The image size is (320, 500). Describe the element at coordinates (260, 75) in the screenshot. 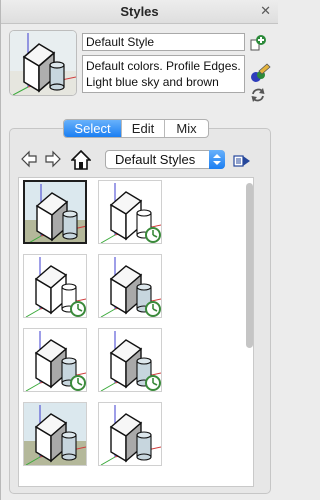

I see `update-style-icon` at that location.